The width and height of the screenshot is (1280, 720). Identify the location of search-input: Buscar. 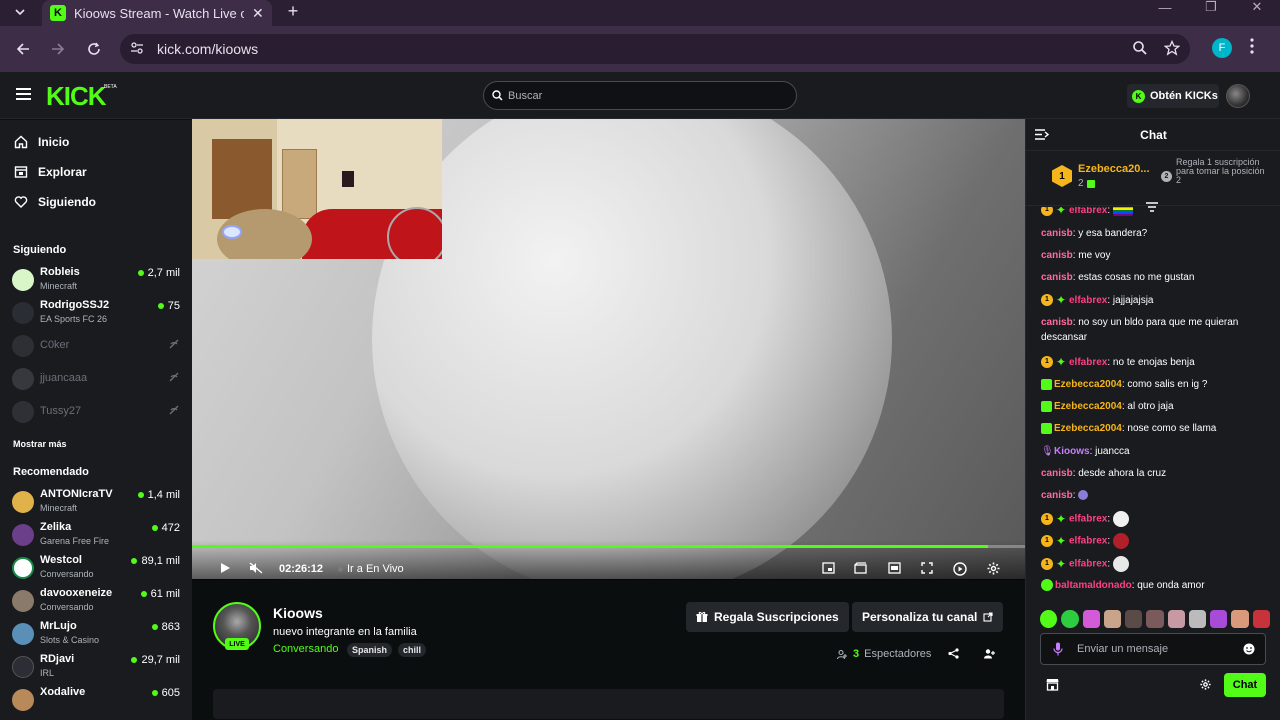
(640, 95).